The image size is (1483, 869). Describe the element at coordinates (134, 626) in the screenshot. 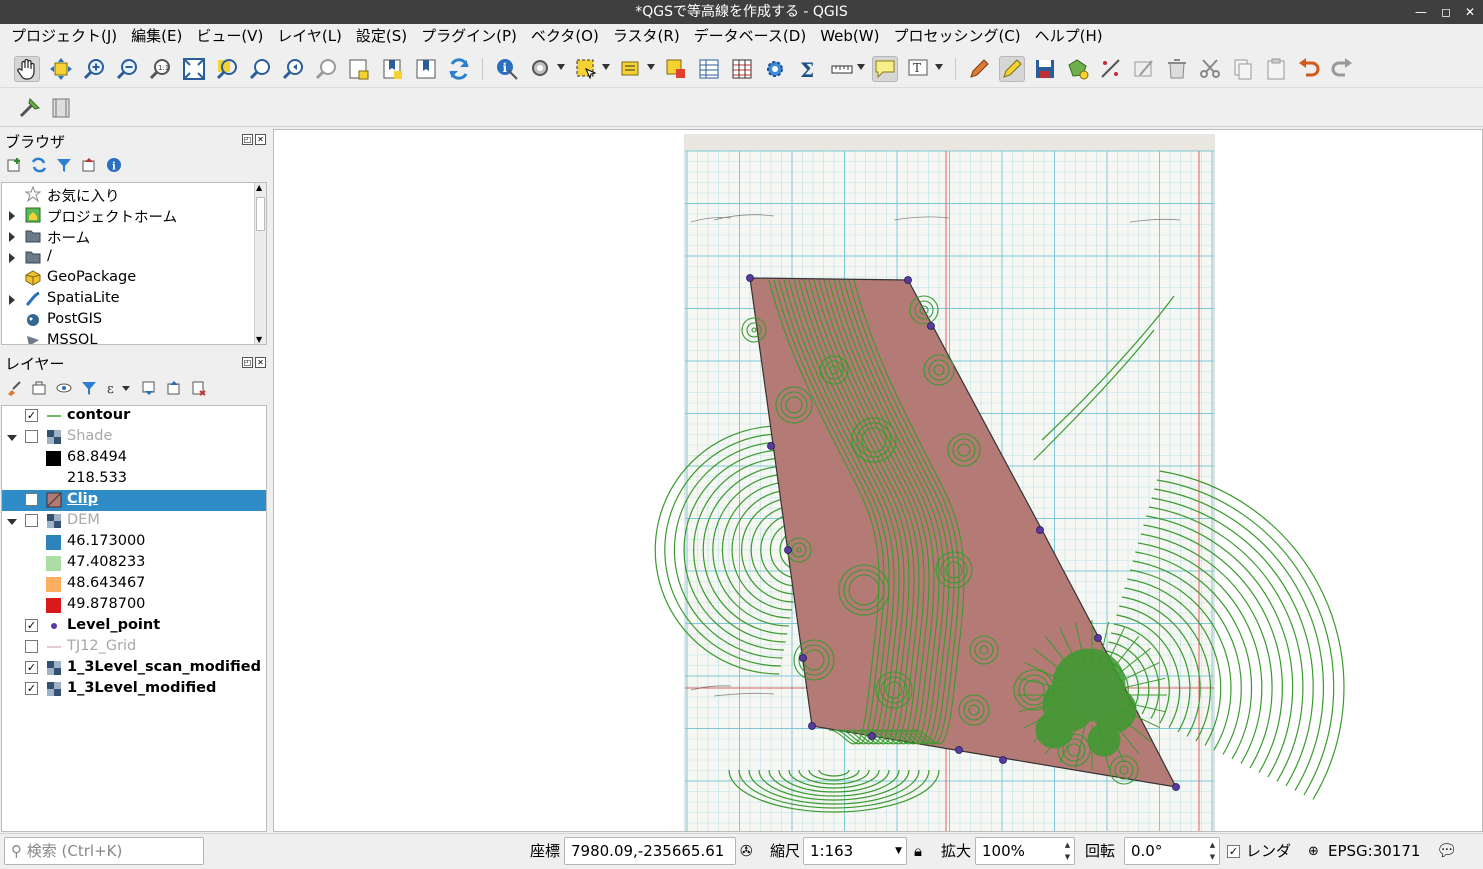

I see `layer-item: ✓ Level_point` at that location.